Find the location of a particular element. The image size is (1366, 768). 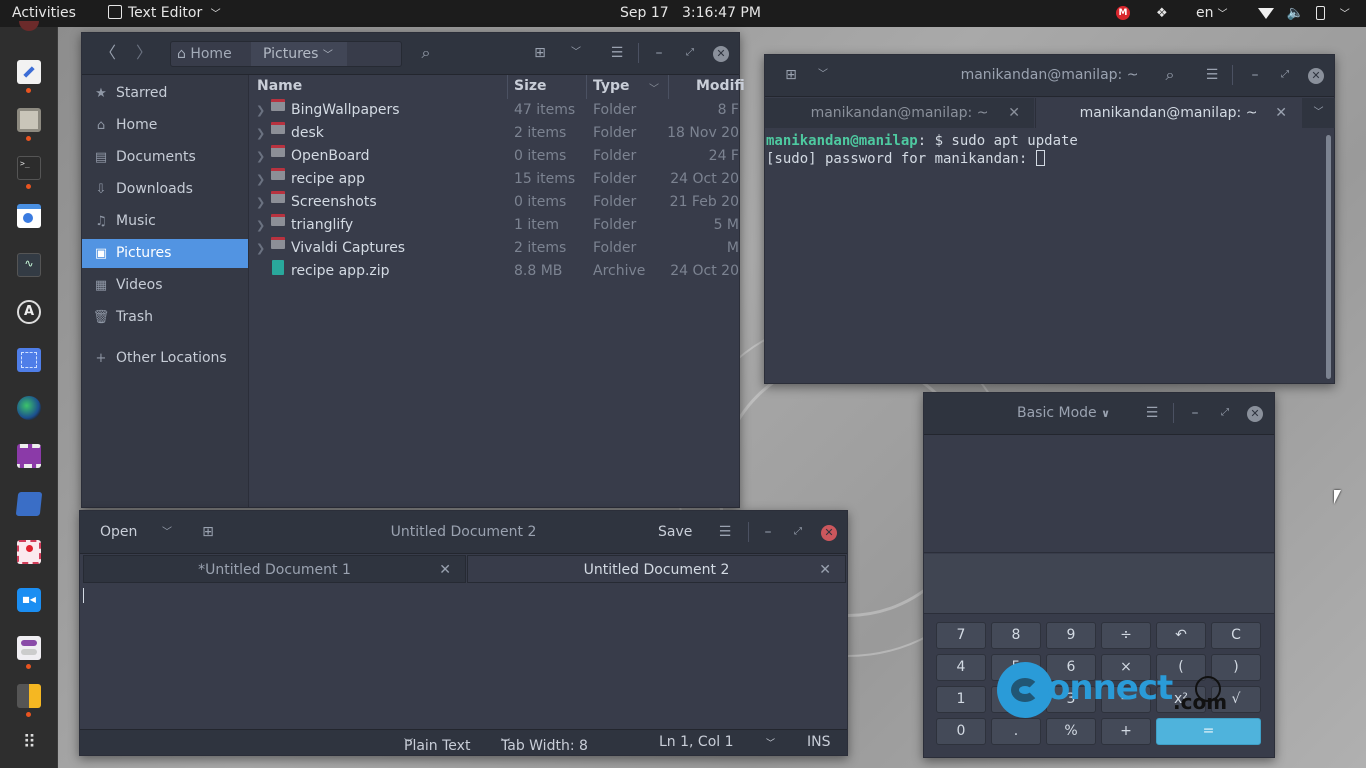

dock-app-center-icon: A is located at coordinates (29, 312).